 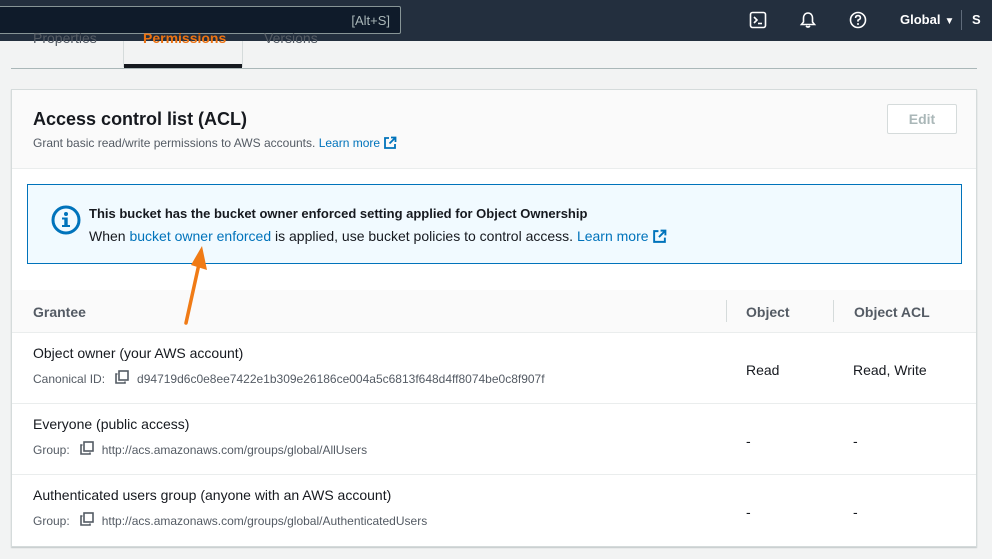 I want to click on object-permission: Read, so click(x=763, y=370).